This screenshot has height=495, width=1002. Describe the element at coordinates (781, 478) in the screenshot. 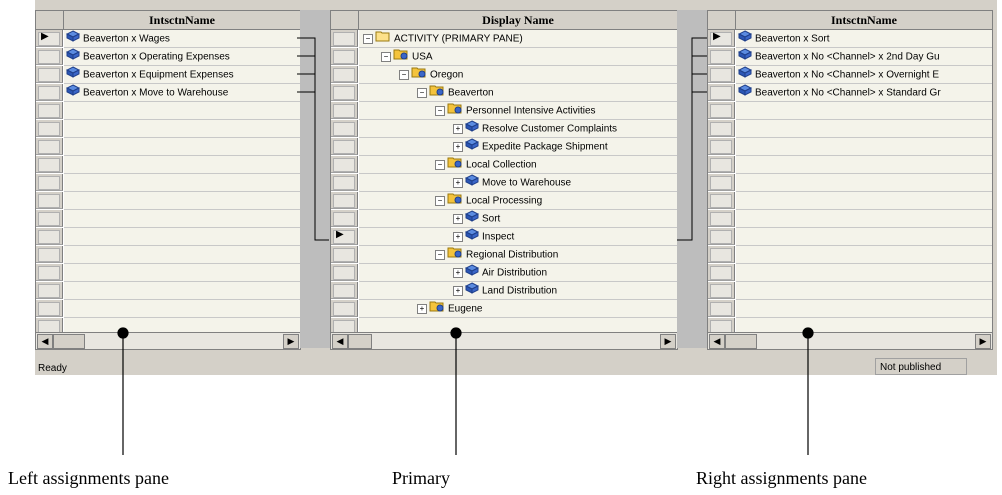

I see `right-pane-callout: Right assignments pane` at that location.